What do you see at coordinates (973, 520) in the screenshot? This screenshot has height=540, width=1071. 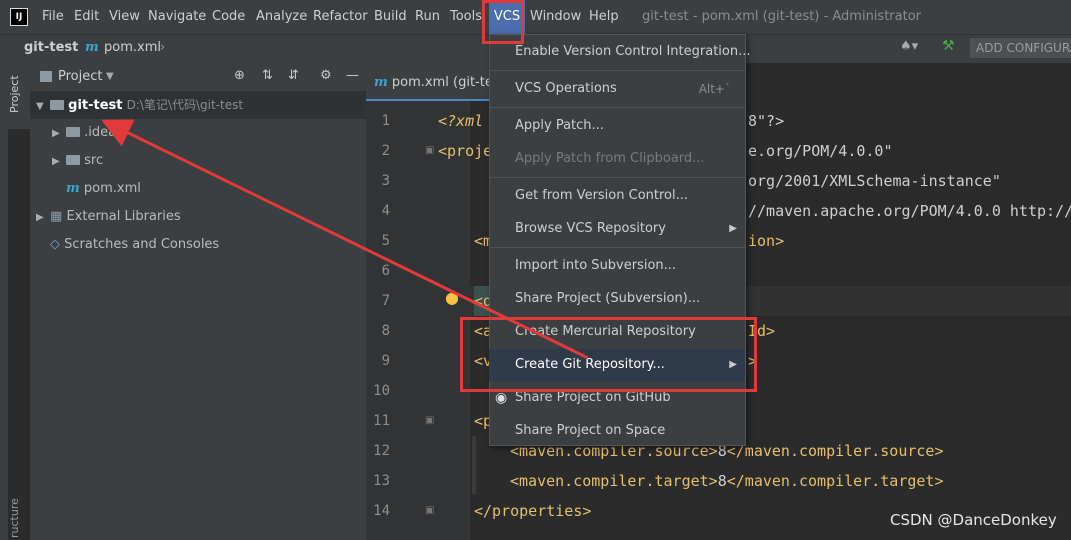 I see `watermark: CSDN @DanceDonkey` at bounding box center [973, 520].